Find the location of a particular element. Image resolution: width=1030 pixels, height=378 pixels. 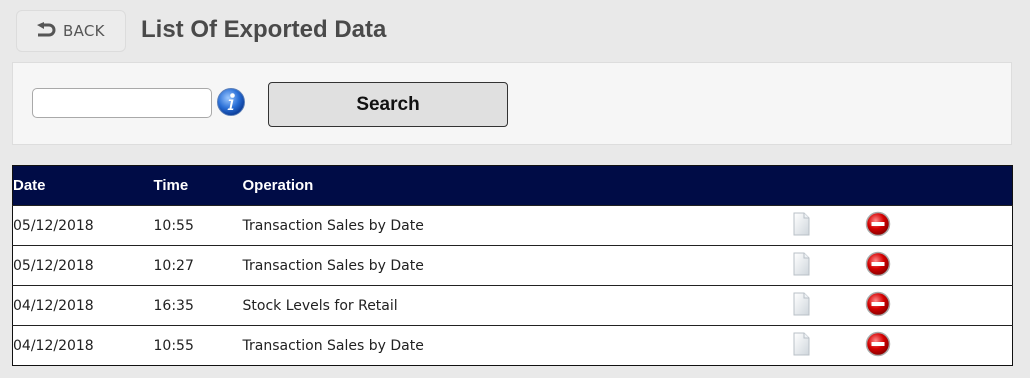

column-header-operation: Operation is located at coordinates (278, 185).